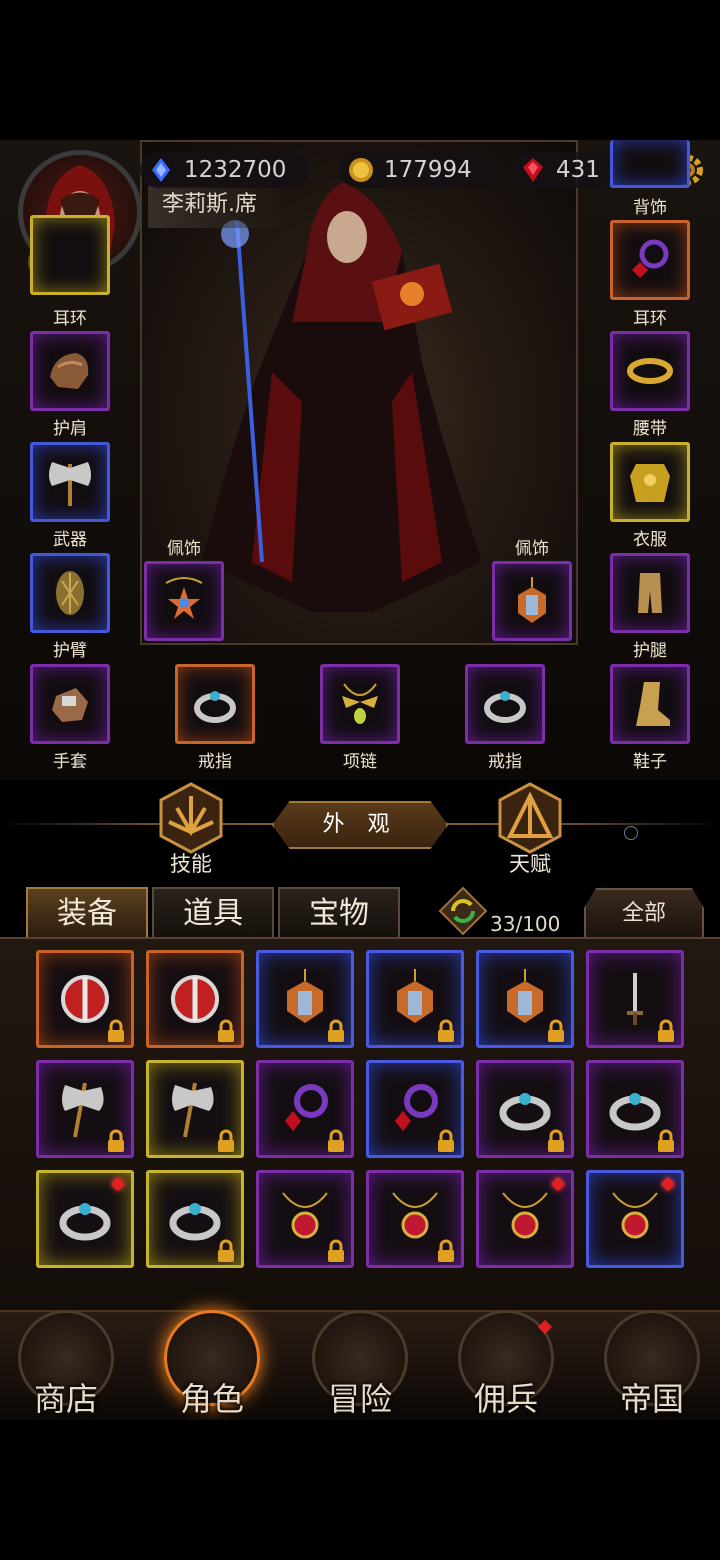  I want to click on red-gem-icon, so click(533, 170).